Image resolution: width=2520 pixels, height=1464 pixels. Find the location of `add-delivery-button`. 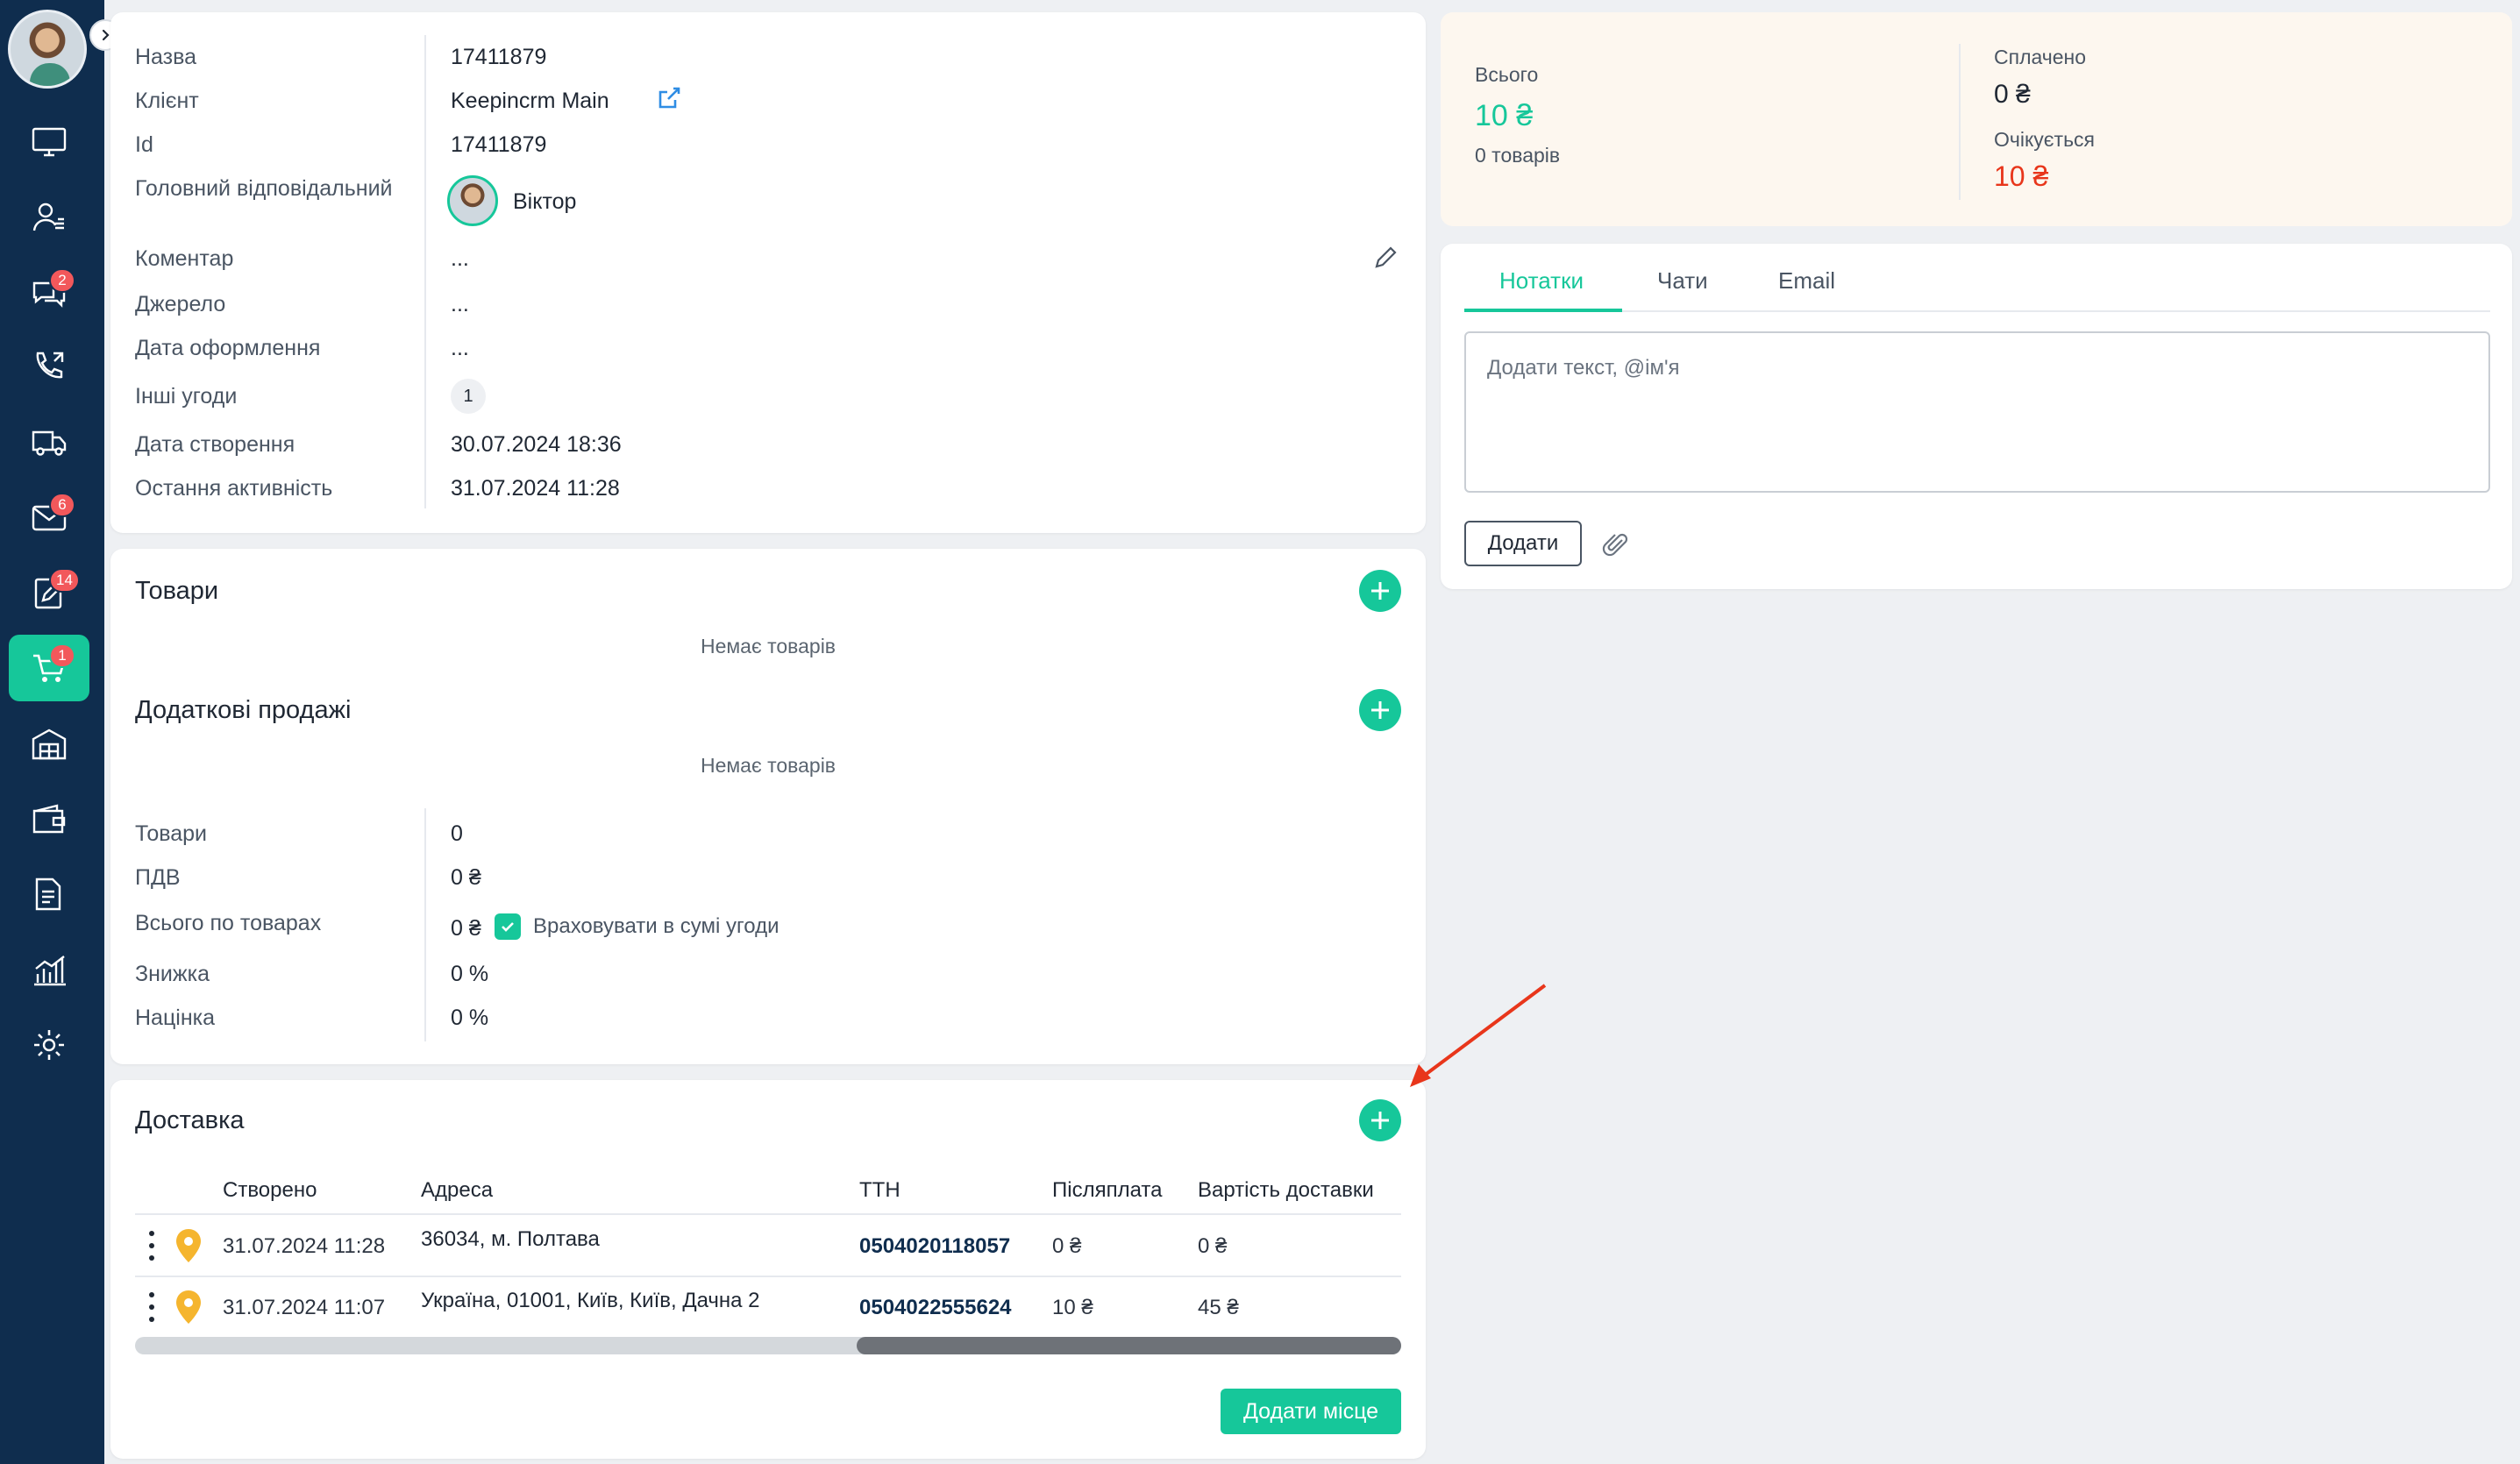

add-delivery-button is located at coordinates (1380, 1120).